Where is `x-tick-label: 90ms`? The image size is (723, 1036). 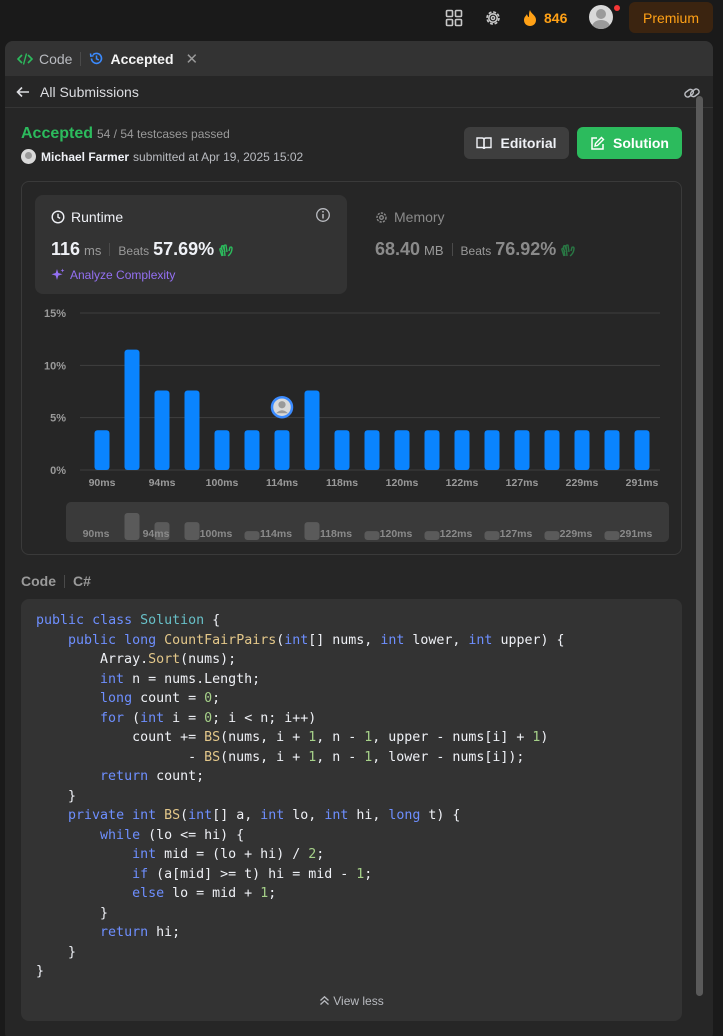
x-tick-label: 90ms is located at coordinates (102, 483).